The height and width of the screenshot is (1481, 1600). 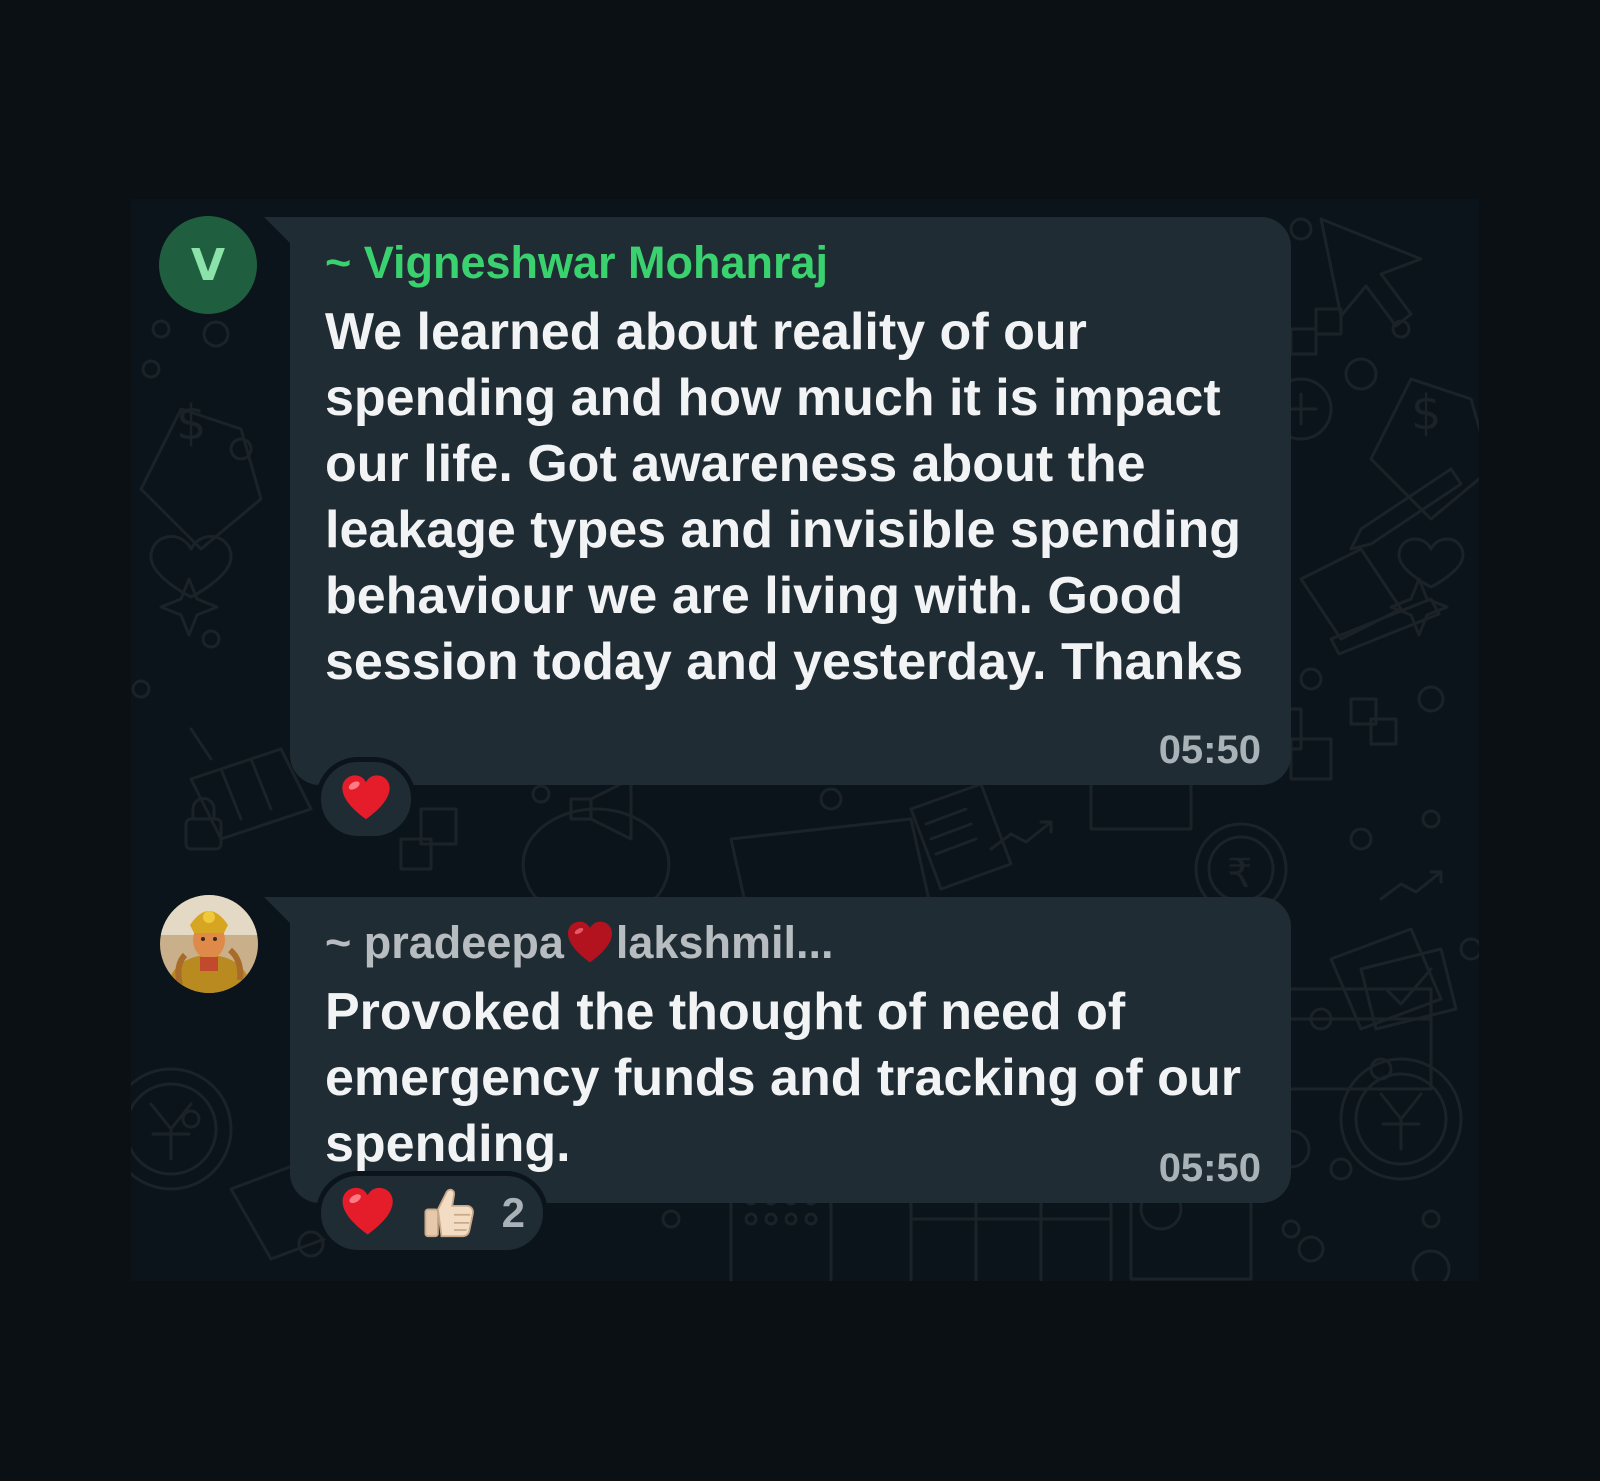 I want to click on avatar-photo-icon, so click(x=209, y=944).